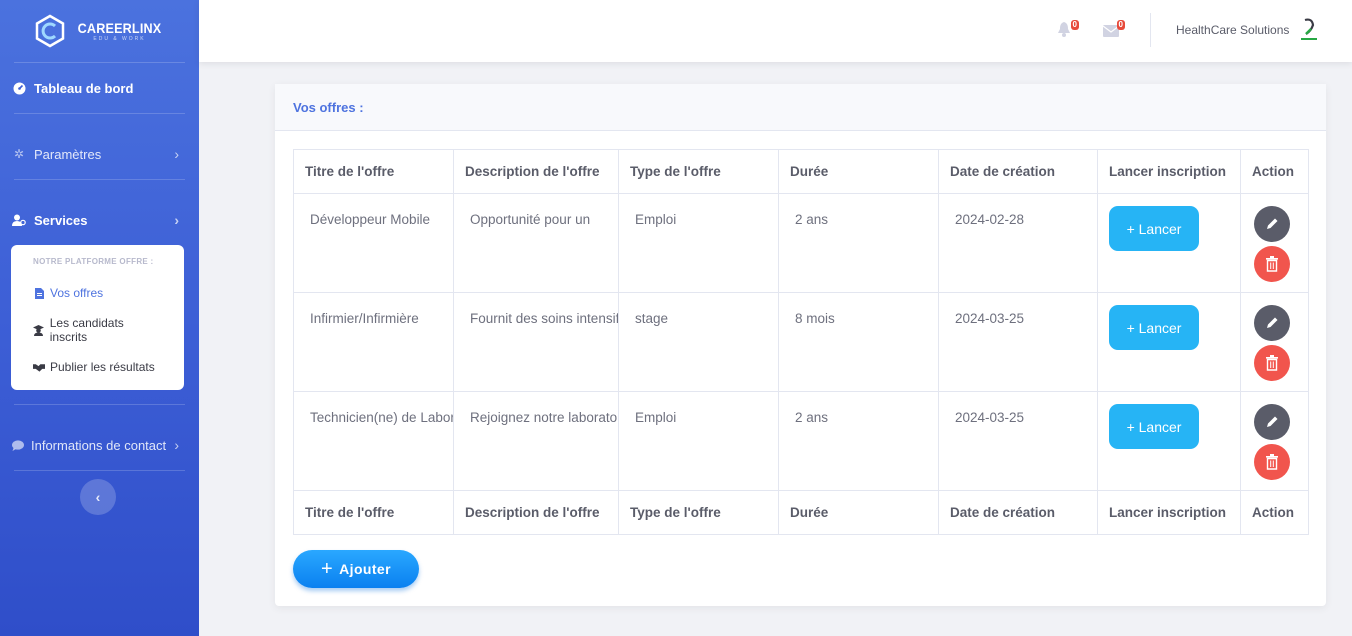 The height and width of the screenshot is (636, 1352). Describe the element at coordinates (1309, 30) in the screenshot. I see `company-logo-icon` at that location.